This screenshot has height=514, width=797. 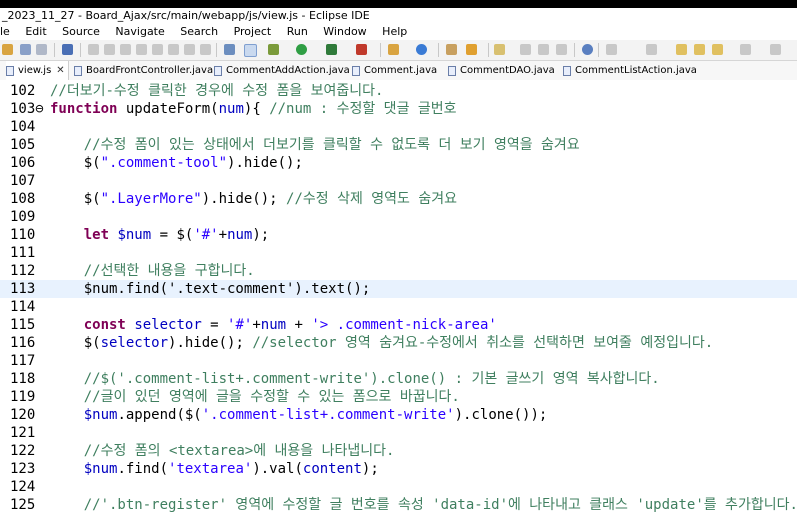 What do you see at coordinates (561, 49) in the screenshot?
I see `pilcrow-icon` at bounding box center [561, 49].